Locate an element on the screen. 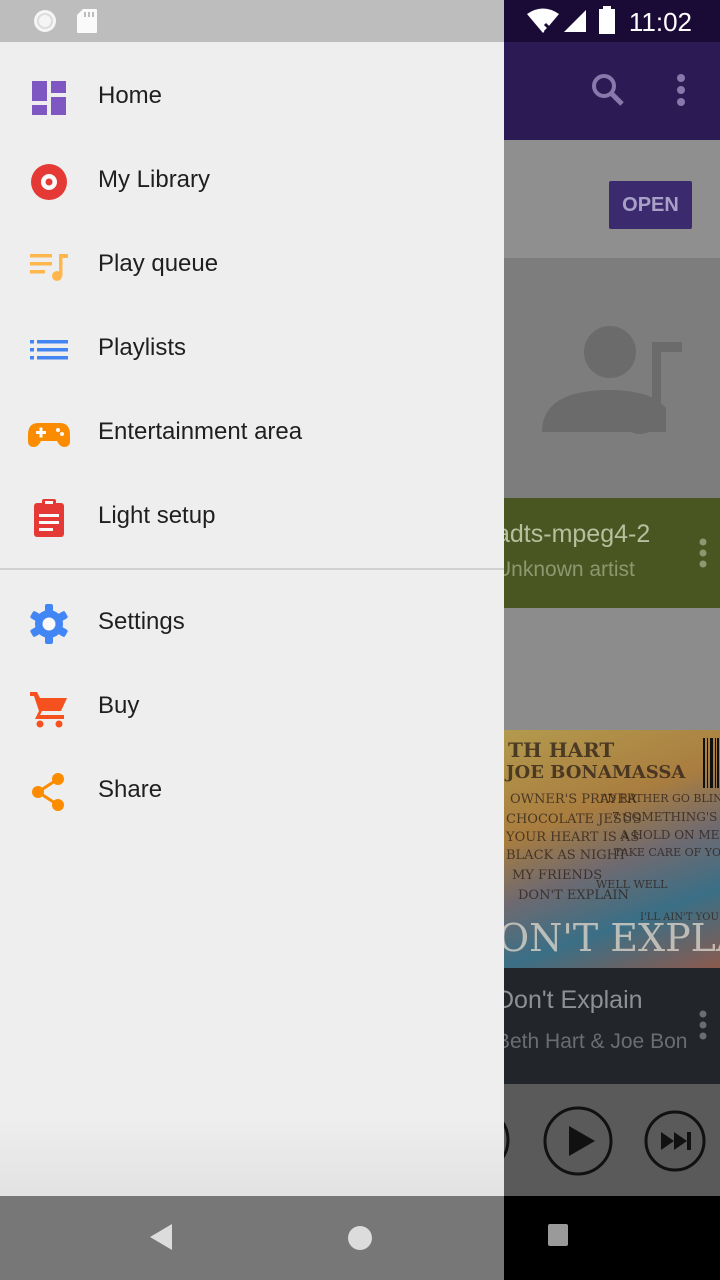 The image size is (720, 1280). drawer-item-settings: Settings is located at coordinates (252, 624).